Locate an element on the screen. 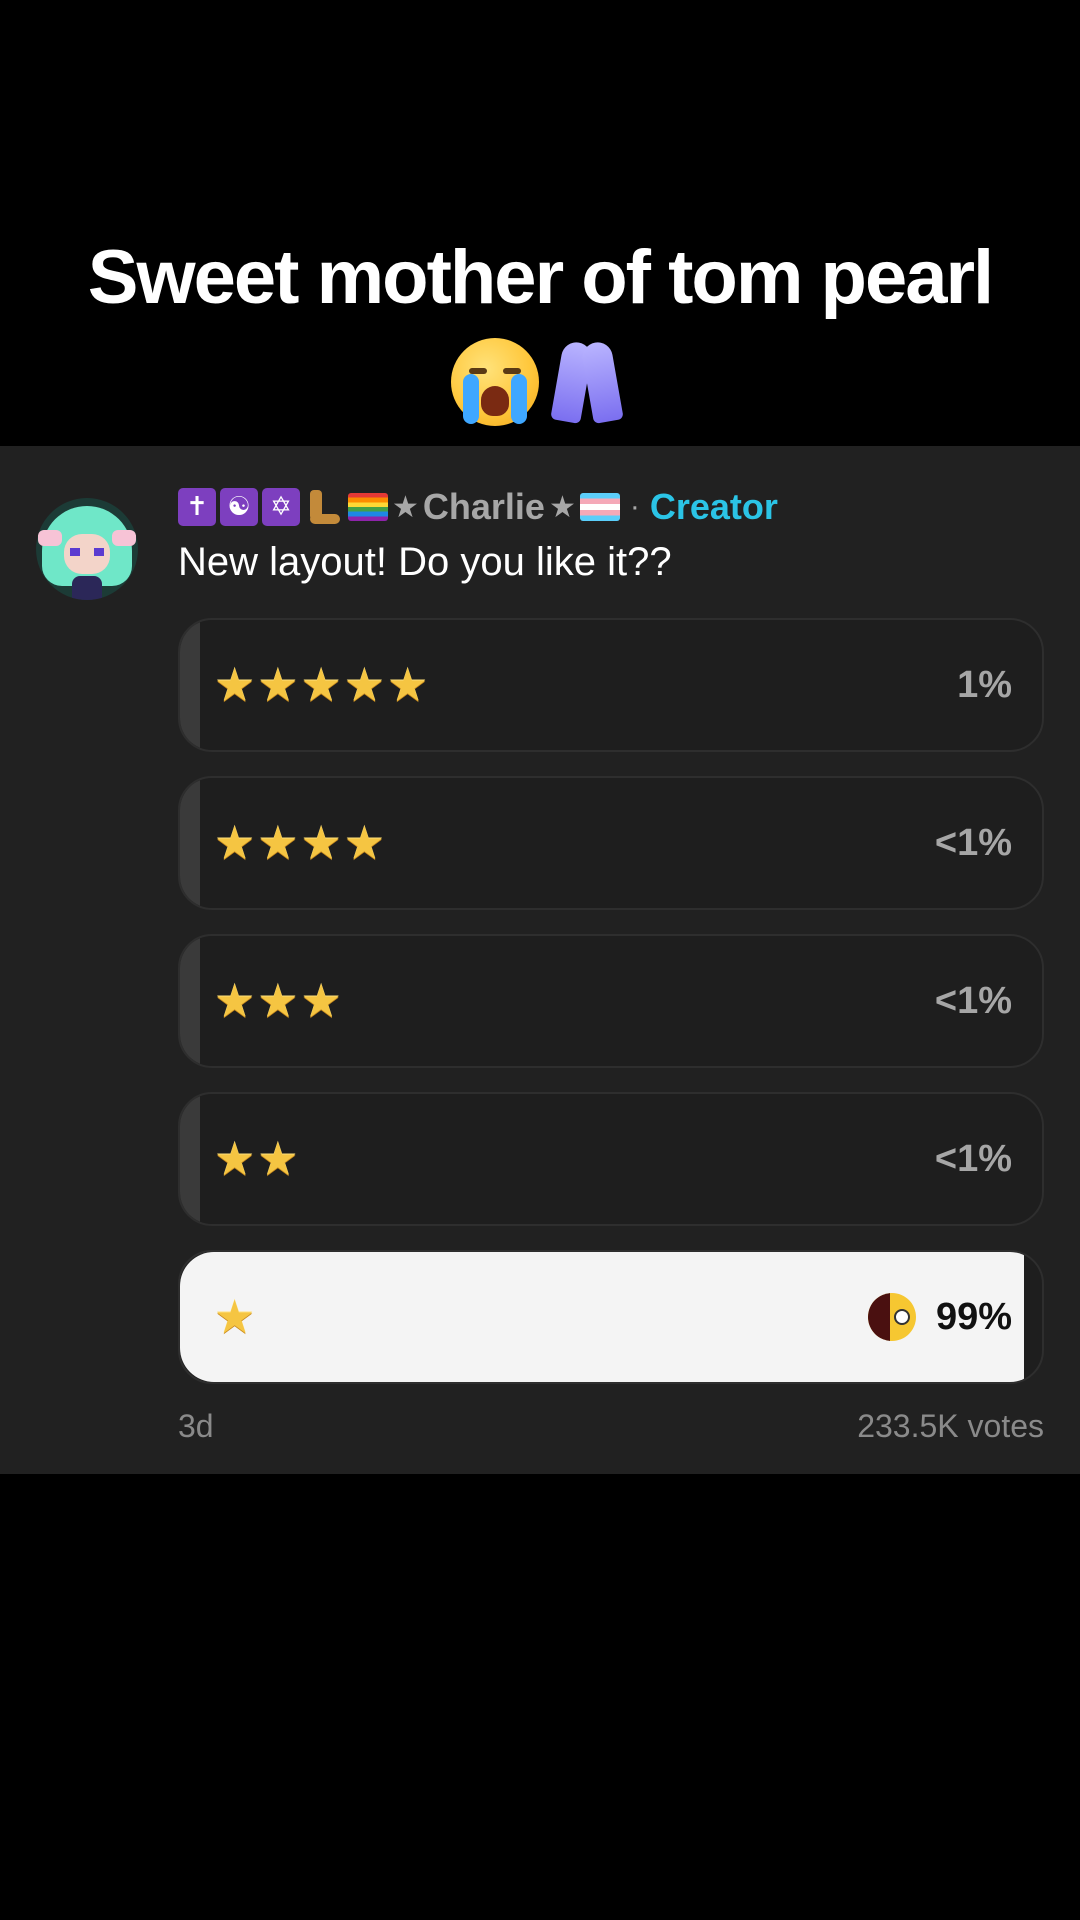 This screenshot has height=1920, width=1080. poll-option-percent-wrap: 1% is located at coordinates (984, 685).